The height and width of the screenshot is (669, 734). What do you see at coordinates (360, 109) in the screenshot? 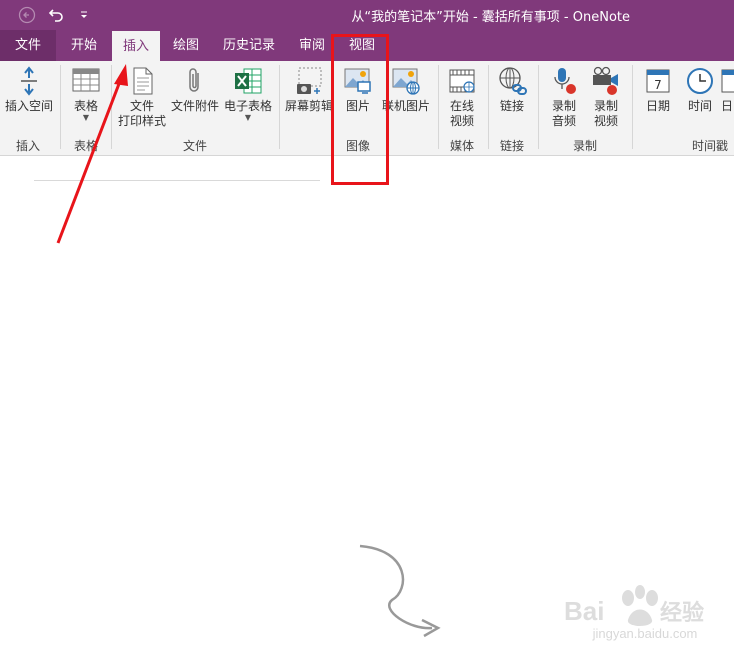
I see `annotation-highlight-box` at bounding box center [360, 109].